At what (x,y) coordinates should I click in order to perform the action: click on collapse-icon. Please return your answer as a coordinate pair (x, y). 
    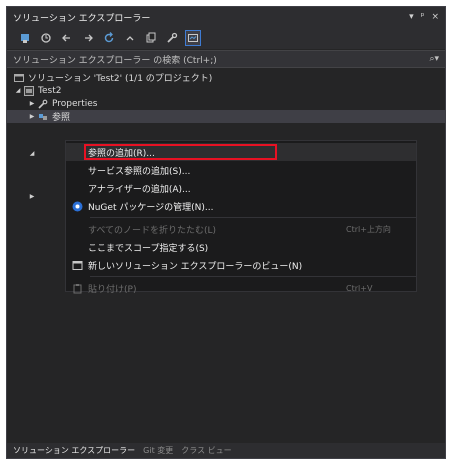
    Looking at the image, I should click on (130, 38).